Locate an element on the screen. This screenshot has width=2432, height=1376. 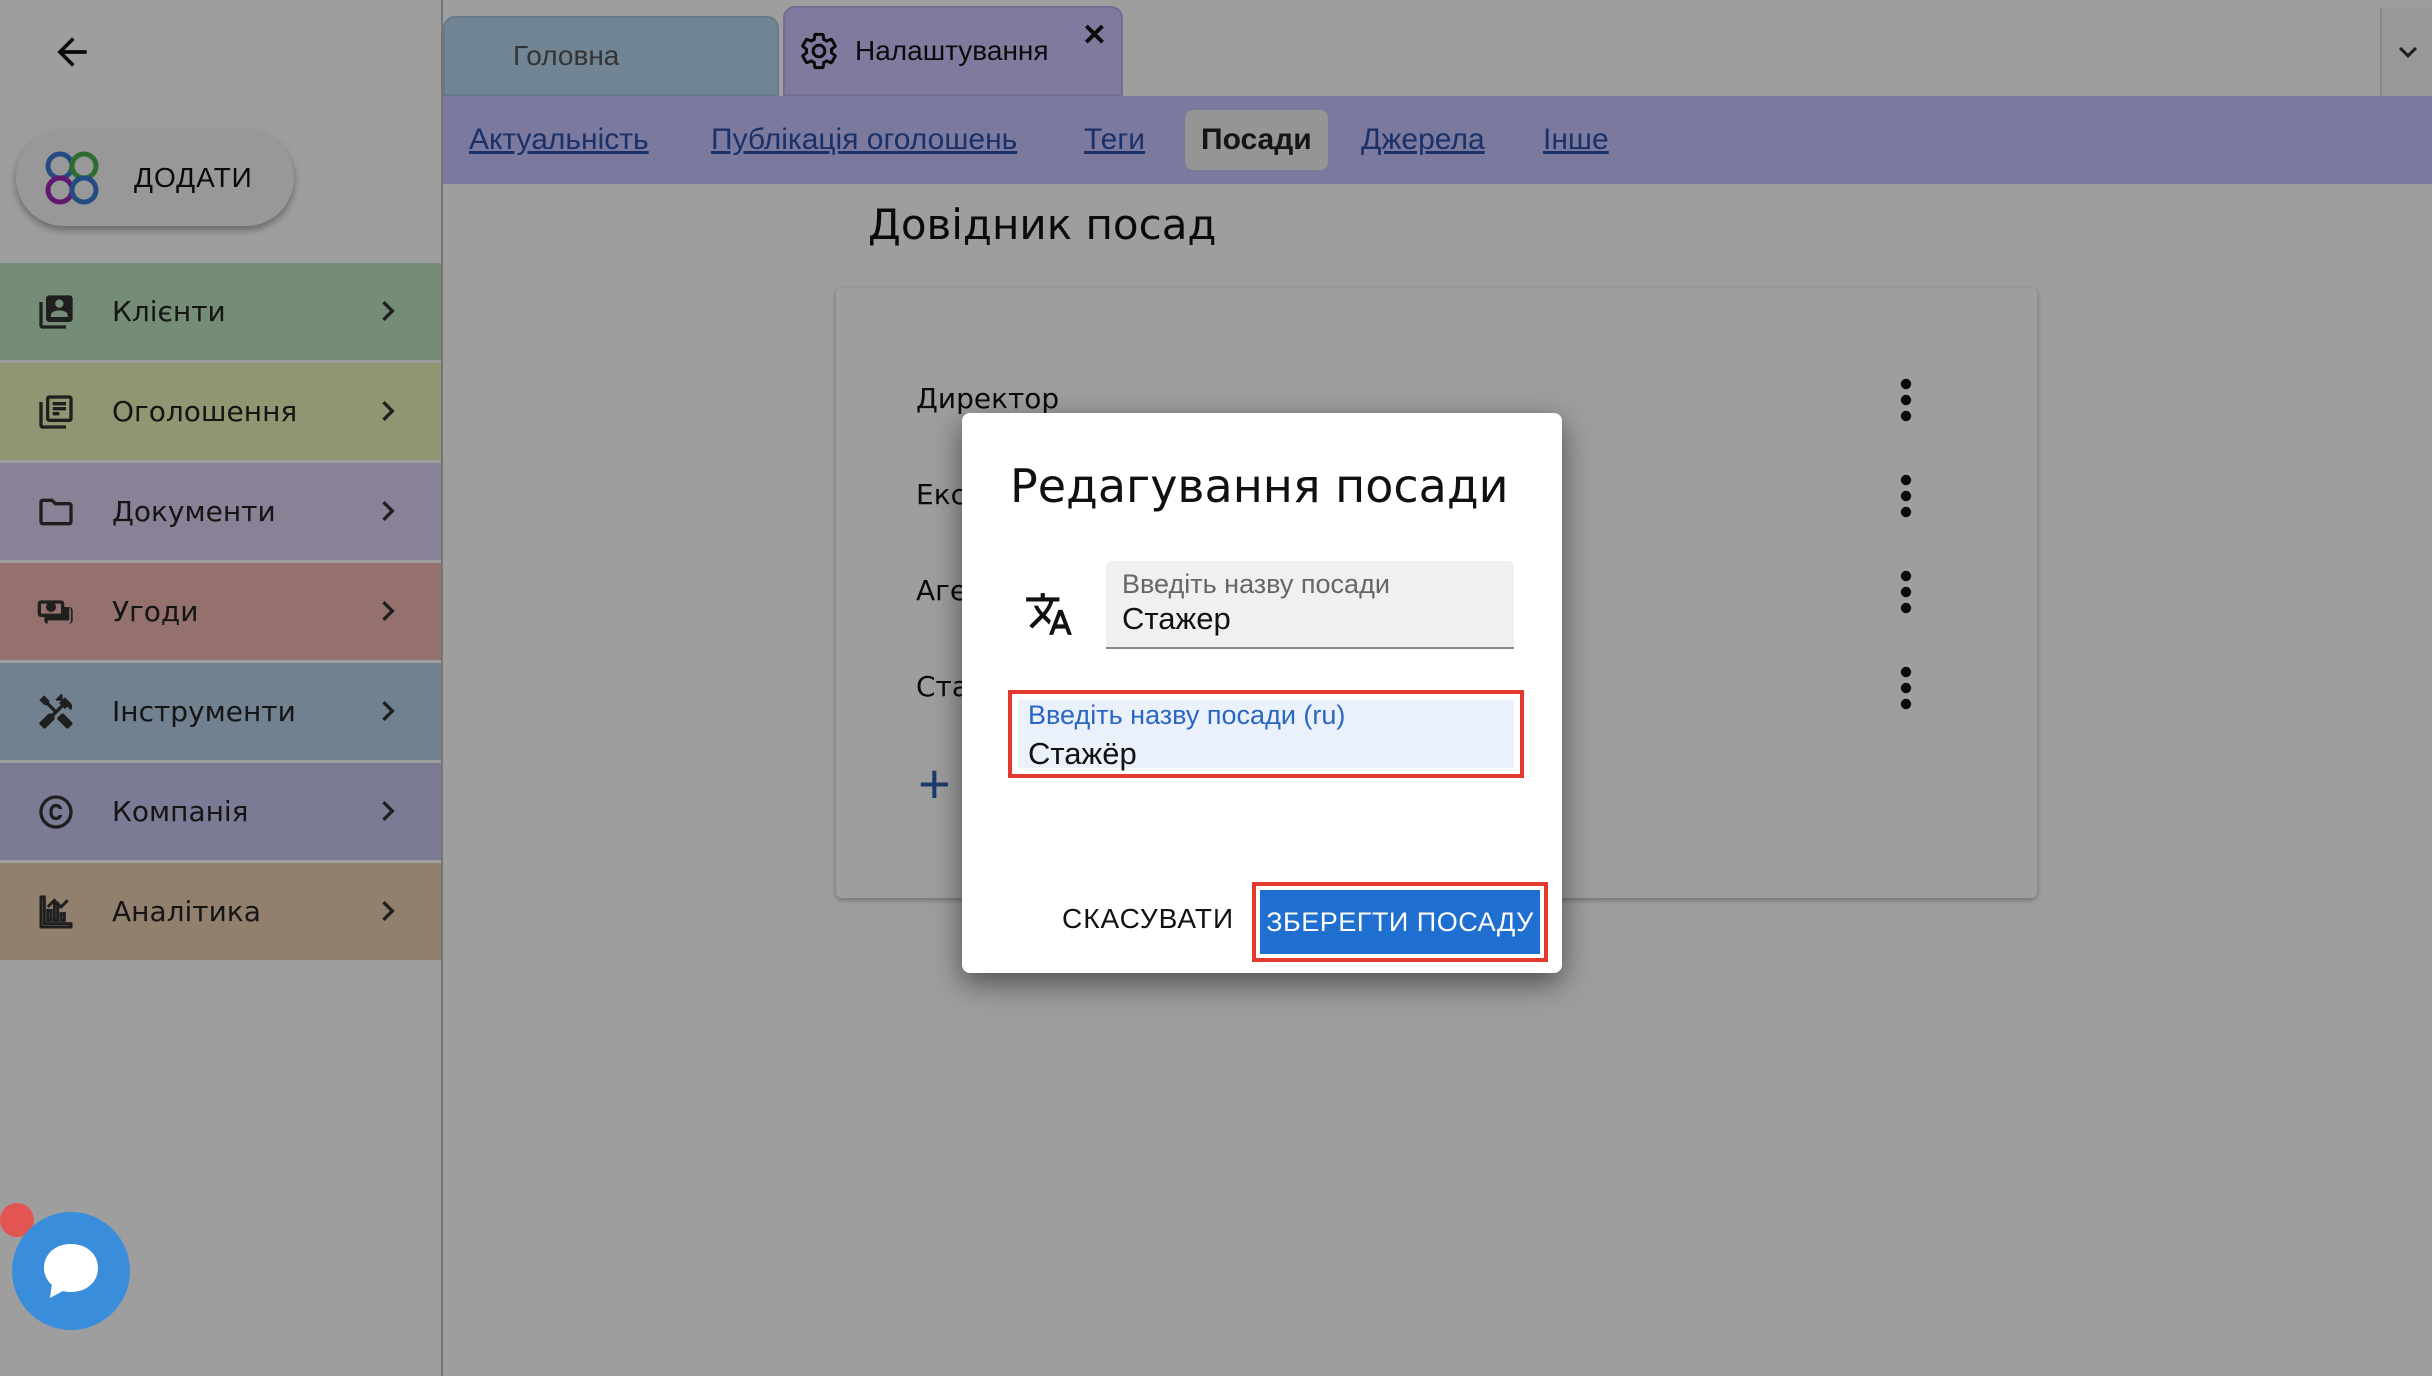
chat-icon is located at coordinates (71, 1271).